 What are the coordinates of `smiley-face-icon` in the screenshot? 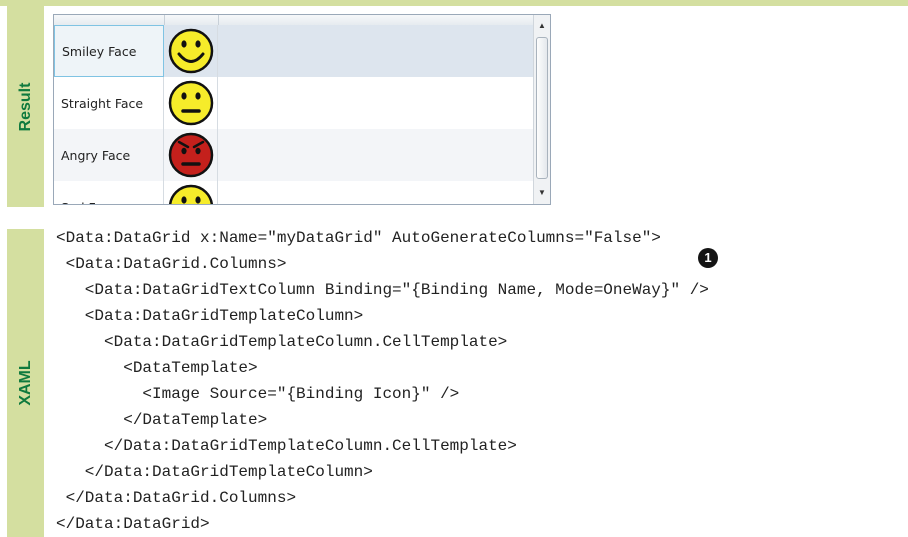 It's located at (191, 51).